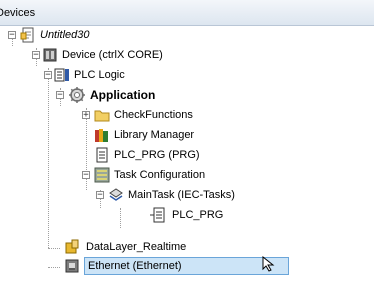 The width and height of the screenshot is (374, 298). What do you see at coordinates (101, 135) in the screenshot?
I see `library-books-icon` at bounding box center [101, 135].